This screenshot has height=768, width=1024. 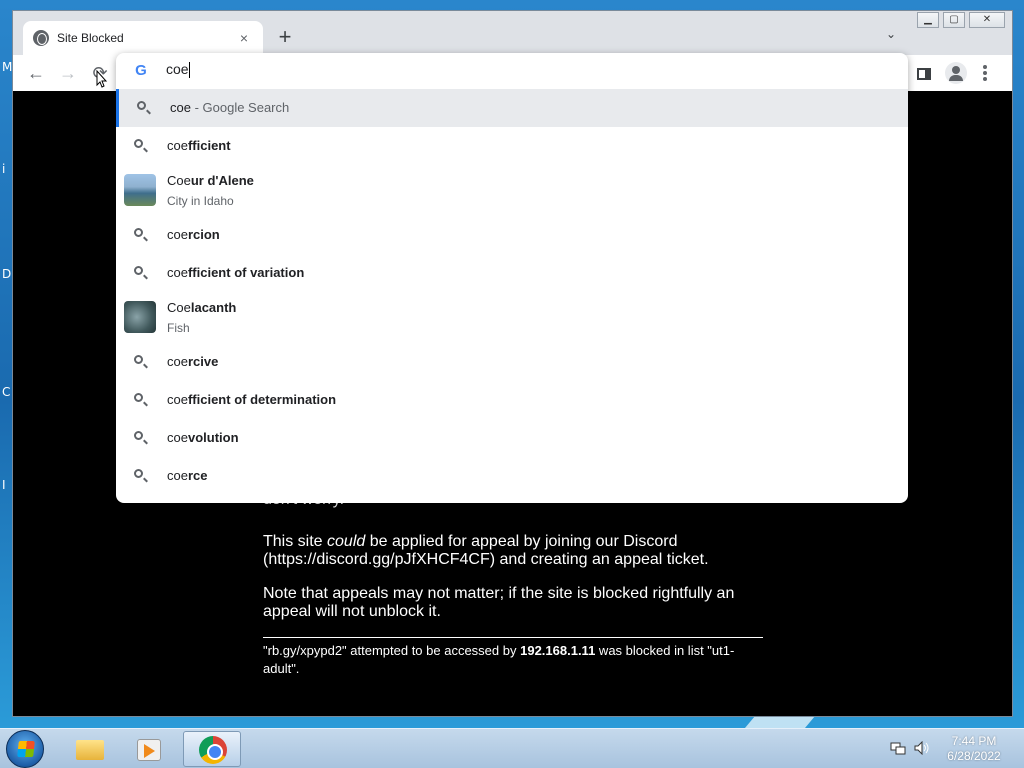 I want to click on divider, so click(x=513, y=637).